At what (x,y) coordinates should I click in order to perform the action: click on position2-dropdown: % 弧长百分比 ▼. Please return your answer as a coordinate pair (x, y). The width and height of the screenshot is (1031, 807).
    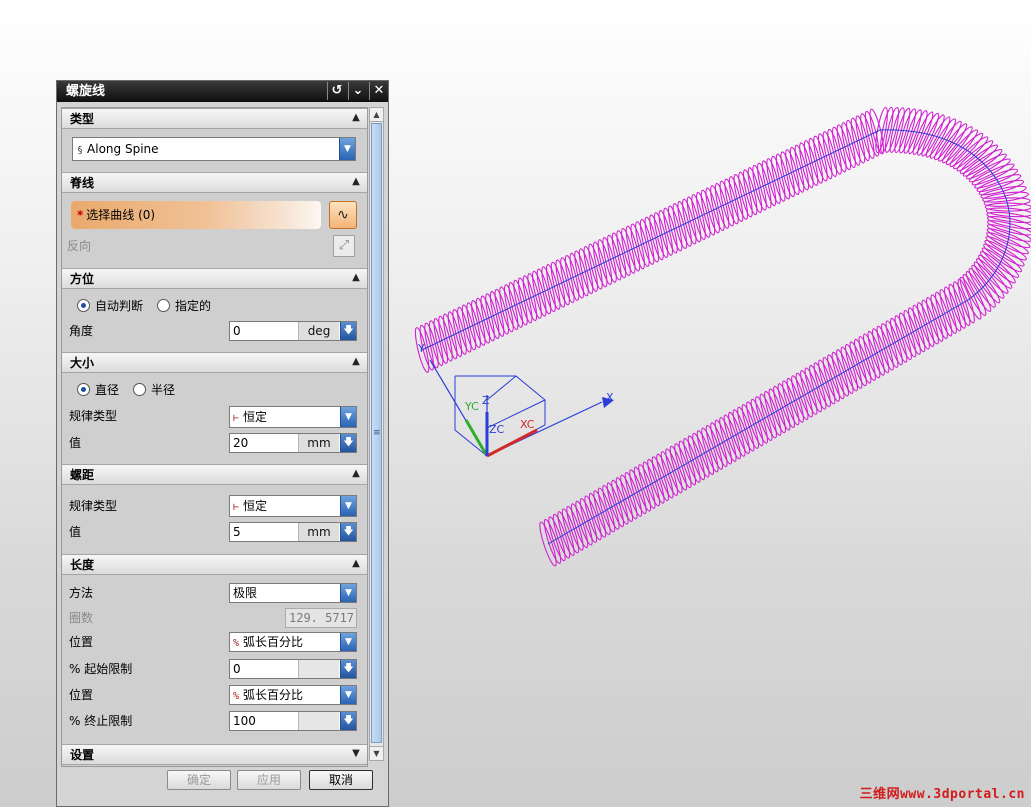
    Looking at the image, I should click on (293, 695).